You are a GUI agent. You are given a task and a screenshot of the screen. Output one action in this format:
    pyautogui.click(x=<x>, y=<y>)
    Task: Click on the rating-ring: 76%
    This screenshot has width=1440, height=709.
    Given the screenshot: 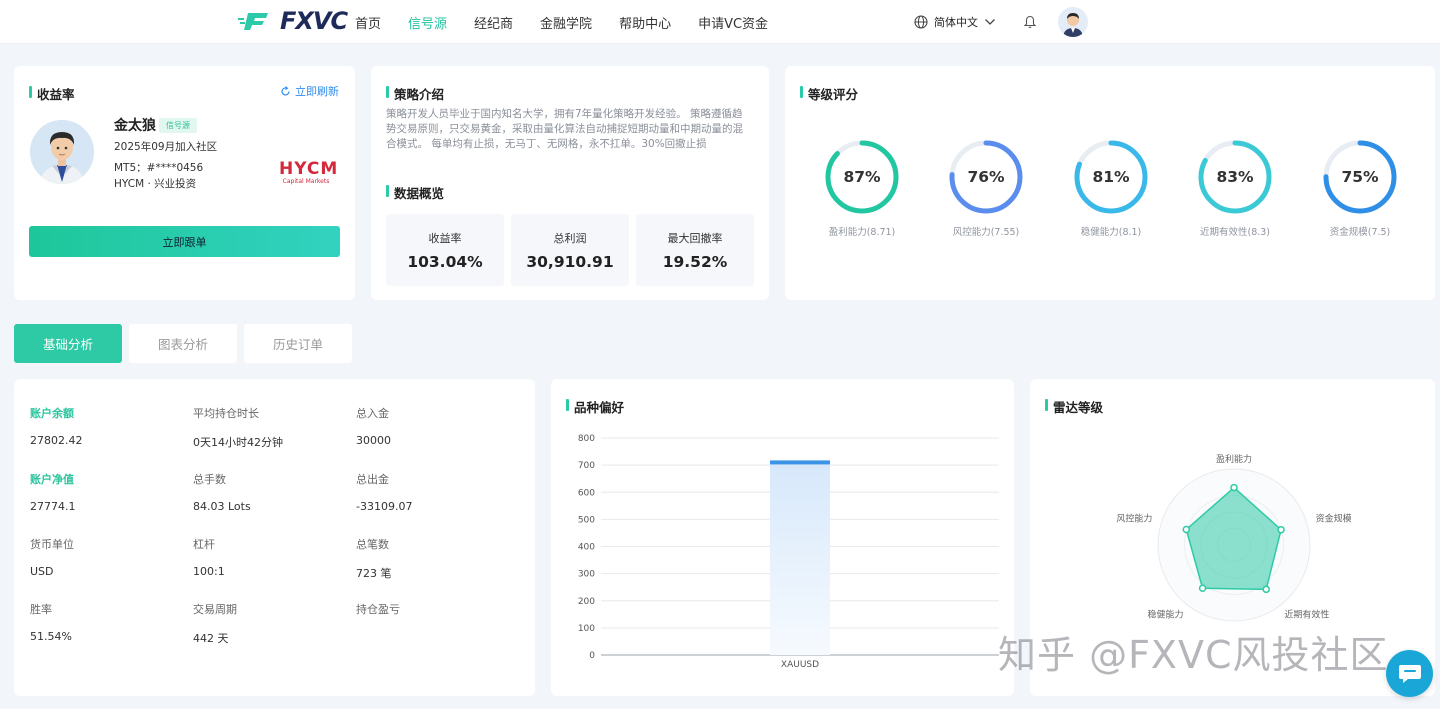 What is the action you would take?
    pyautogui.click(x=986, y=177)
    